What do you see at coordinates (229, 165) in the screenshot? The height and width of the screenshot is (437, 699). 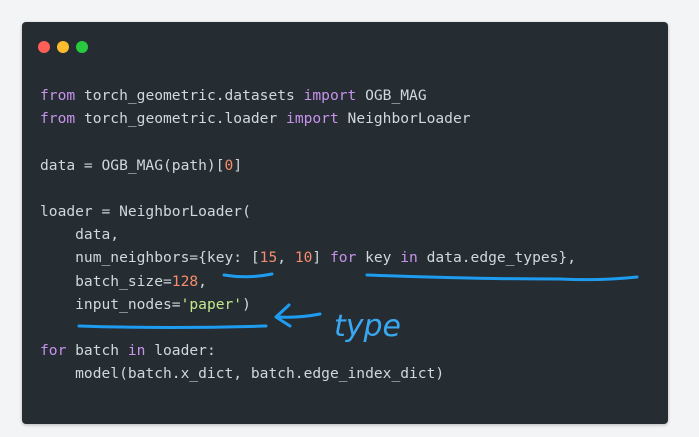 I see `code-token: 0` at bounding box center [229, 165].